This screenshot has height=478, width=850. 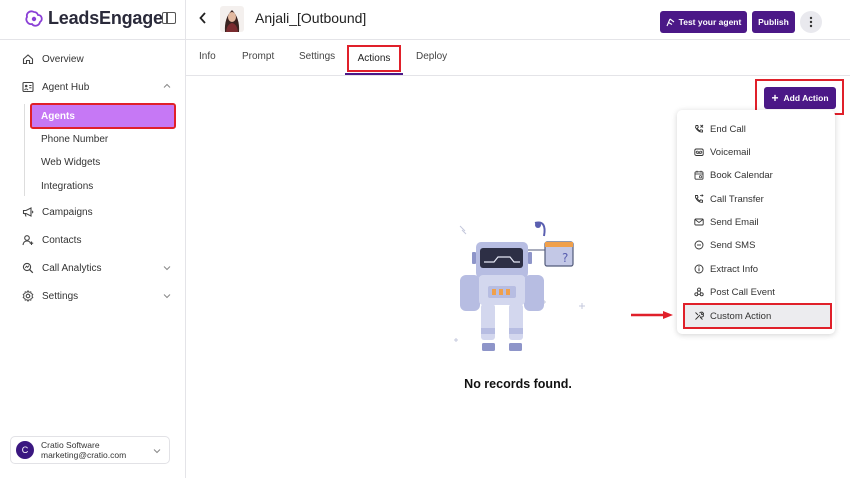 I want to click on sidebar-item-agent-hub: Agent Hub, so click(x=55, y=87).